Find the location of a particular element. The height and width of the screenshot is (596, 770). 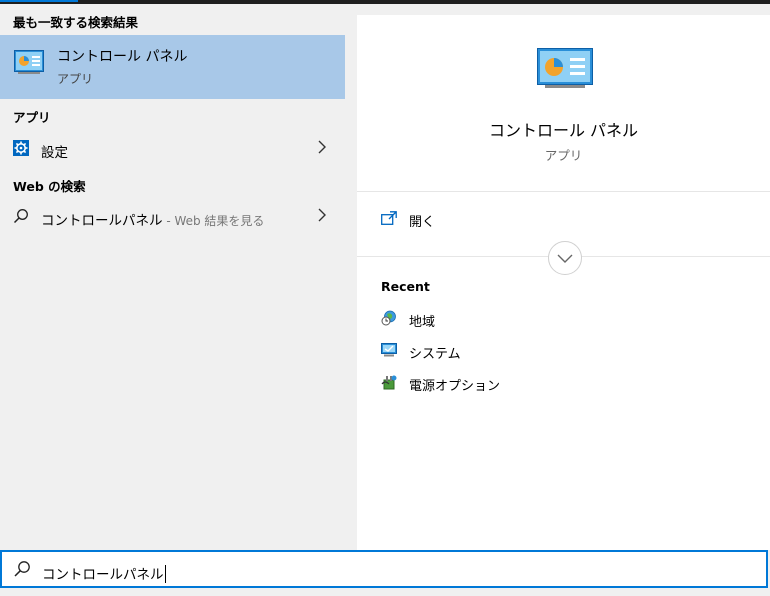

power-options-icon is located at coordinates (389, 382).